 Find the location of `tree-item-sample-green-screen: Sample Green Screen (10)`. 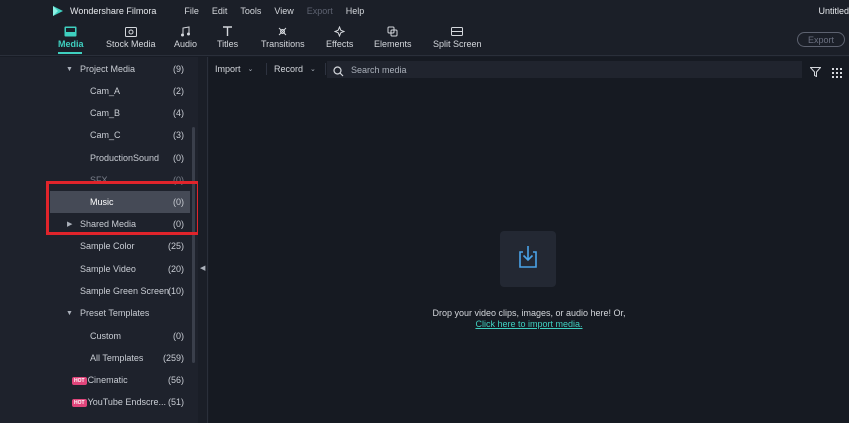

tree-item-sample-green-screen: Sample Green Screen (10) is located at coordinates (95, 291).